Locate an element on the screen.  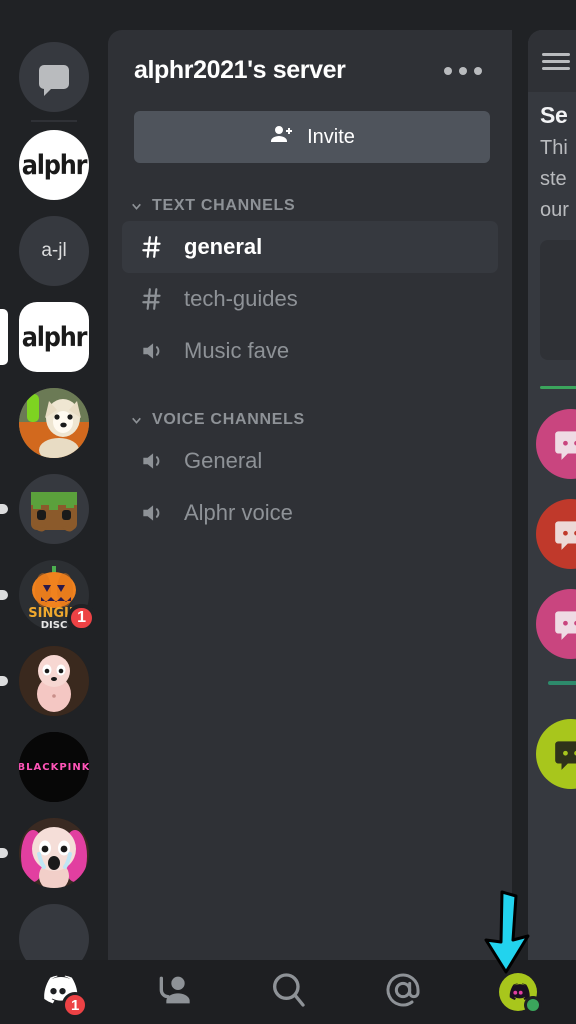
category-voice-channels: VOICE CHANNELS is located at coordinates (321, 420).